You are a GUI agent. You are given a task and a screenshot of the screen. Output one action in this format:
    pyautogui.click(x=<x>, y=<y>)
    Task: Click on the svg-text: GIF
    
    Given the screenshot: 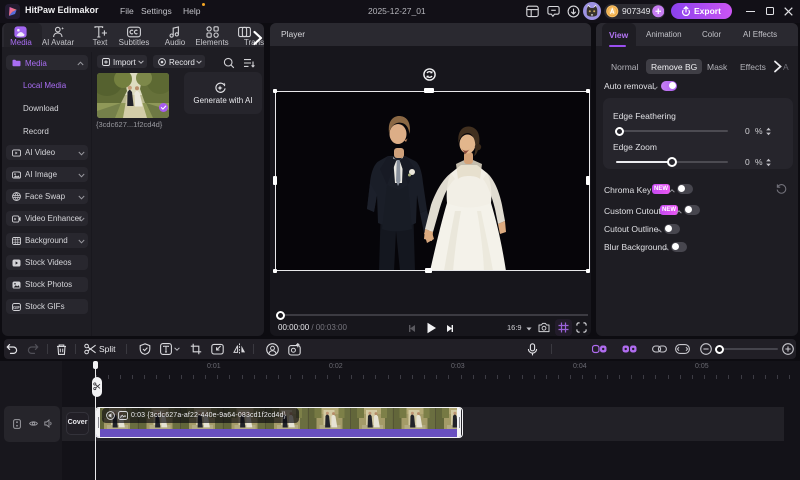 What is the action you would take?
    pyautogui.click(x=16, y=306)
    